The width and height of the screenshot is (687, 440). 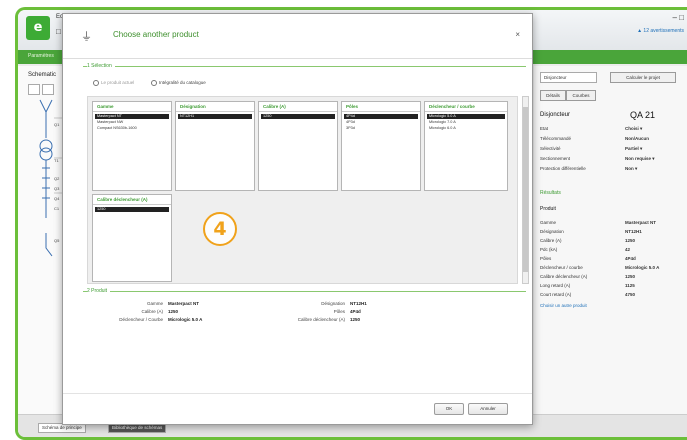 What do you see at coordinates (588, 240) in the screenshot?
I see `product-property-row: Calibre (A) 1250` at bounding box center [588, 240].